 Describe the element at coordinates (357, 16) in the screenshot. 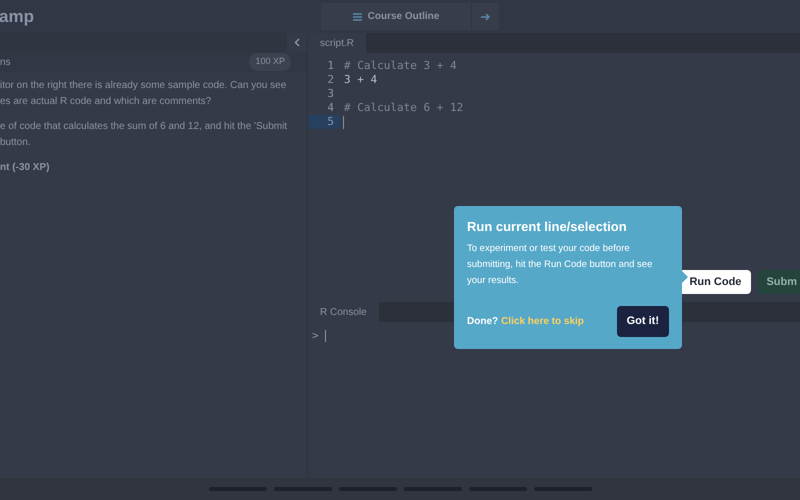

I see `menu-icon` at that location.